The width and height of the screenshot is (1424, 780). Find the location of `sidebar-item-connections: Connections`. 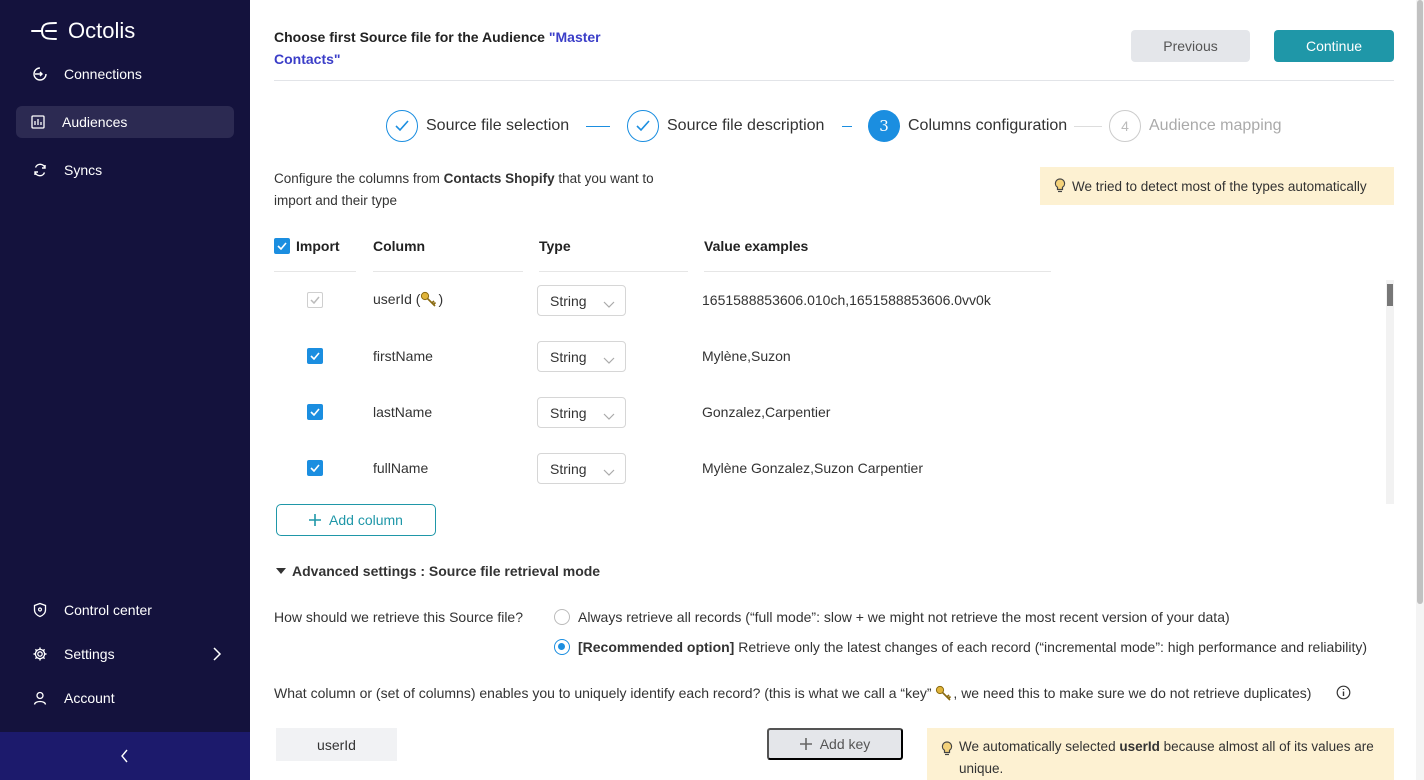

sidebar-item-connections: Connections is located at coordinates (125, 74).